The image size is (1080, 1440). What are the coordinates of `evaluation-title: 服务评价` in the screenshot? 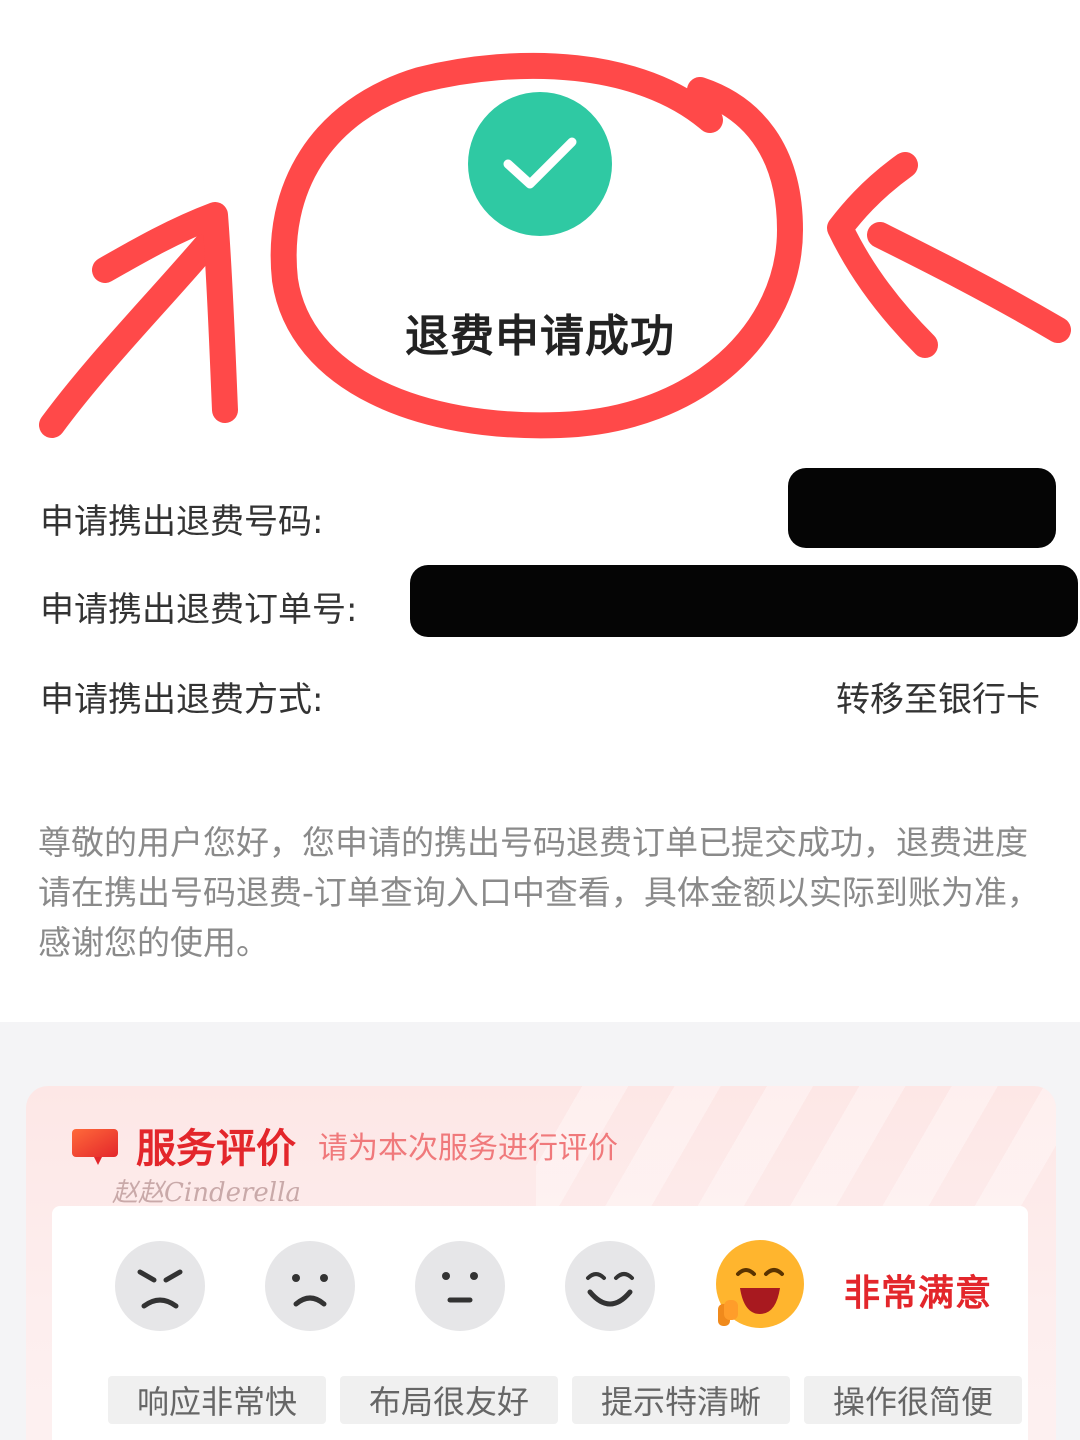 It's located at (216, 1149).